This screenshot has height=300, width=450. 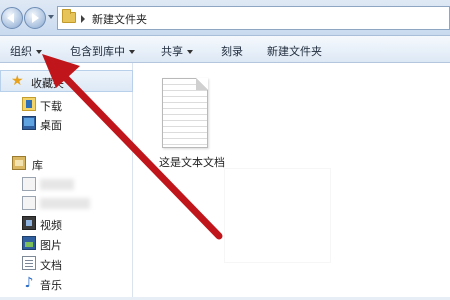 What do you see at coordinates (37, 165) in the screenshot?
I see `libraries-label: 库` at bounding box center [37, 165].